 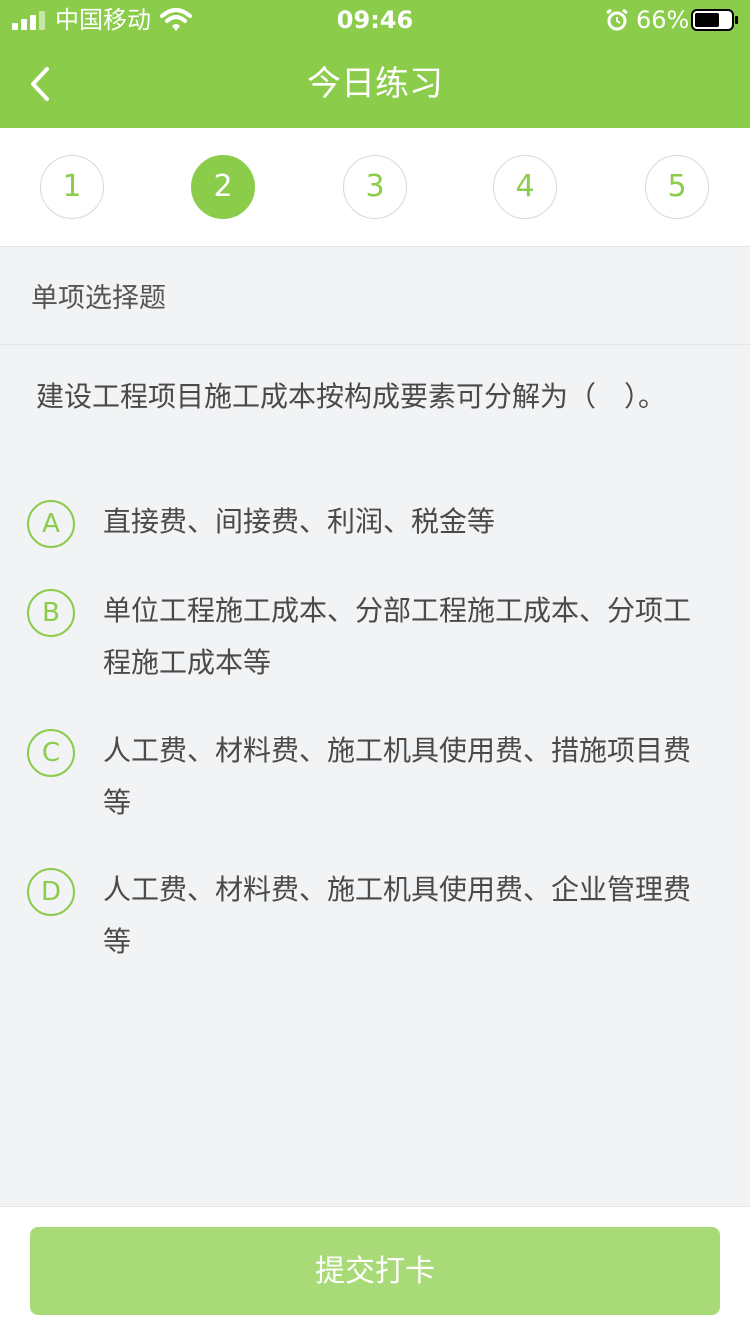 I want to click on alarm-icon, so click(x=617, y=19).